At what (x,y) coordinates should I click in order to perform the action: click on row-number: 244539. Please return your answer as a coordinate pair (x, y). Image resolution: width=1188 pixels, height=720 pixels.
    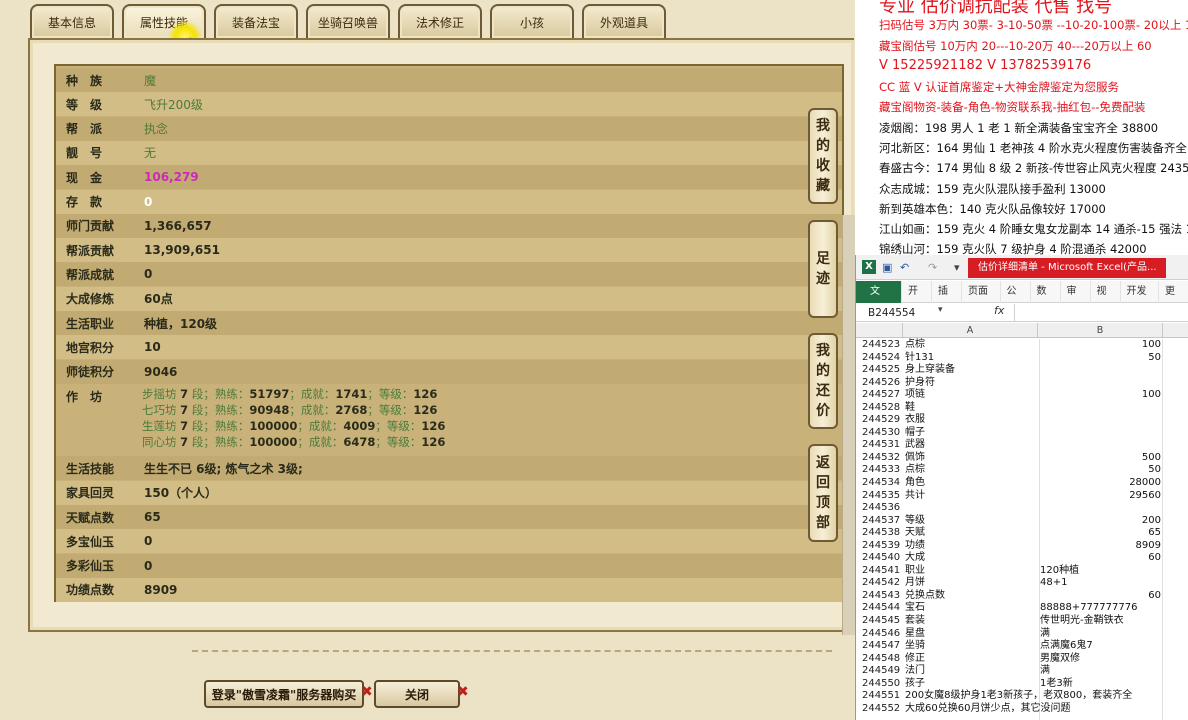
    Looking at the image, I should click on (883, 546).